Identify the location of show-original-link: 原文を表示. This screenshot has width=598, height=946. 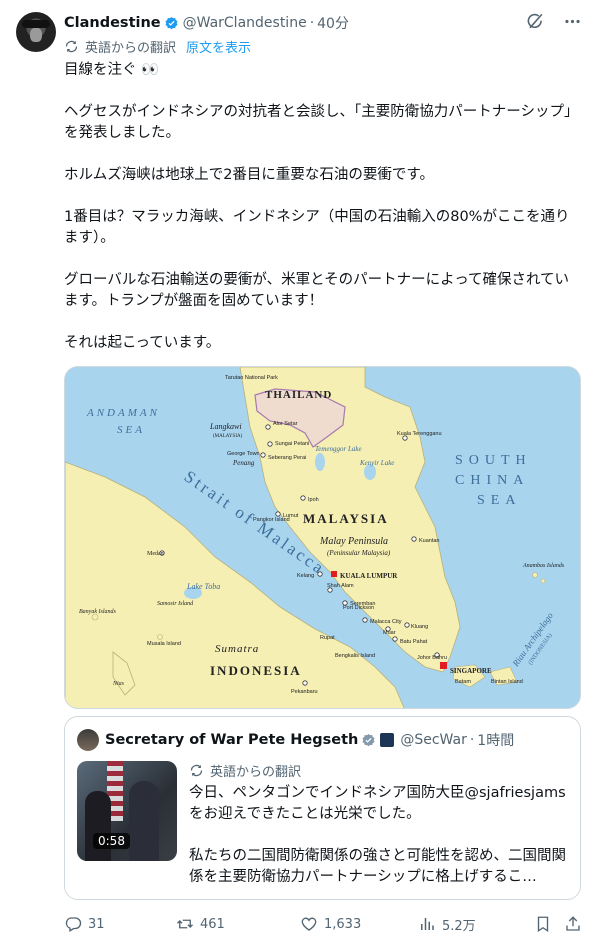
(218, 46).